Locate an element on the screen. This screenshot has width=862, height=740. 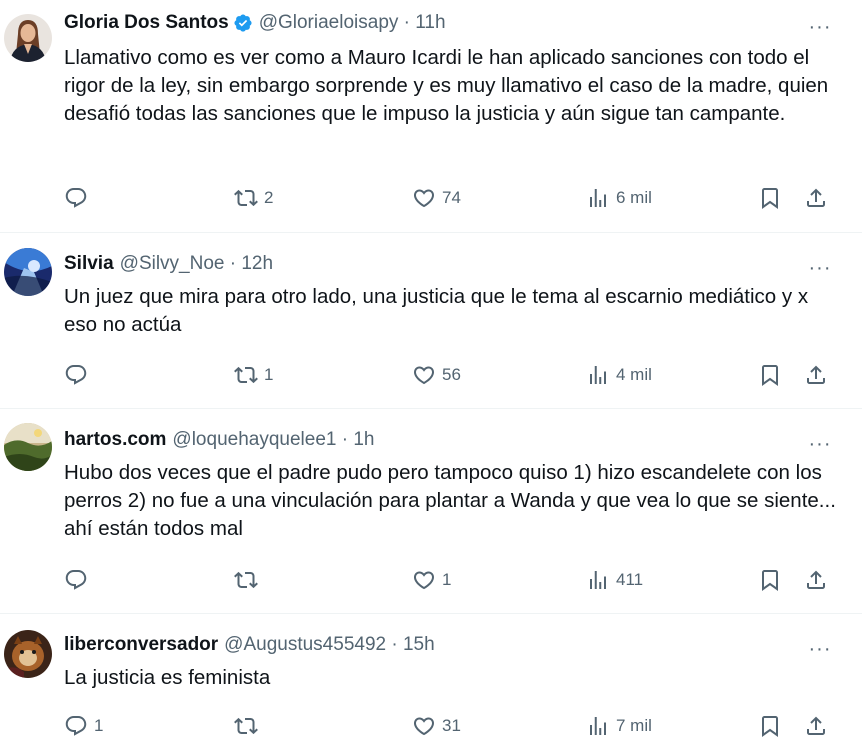
handle-time: @loquehayquelee1 · 1h is located at coordinates (273, 439).